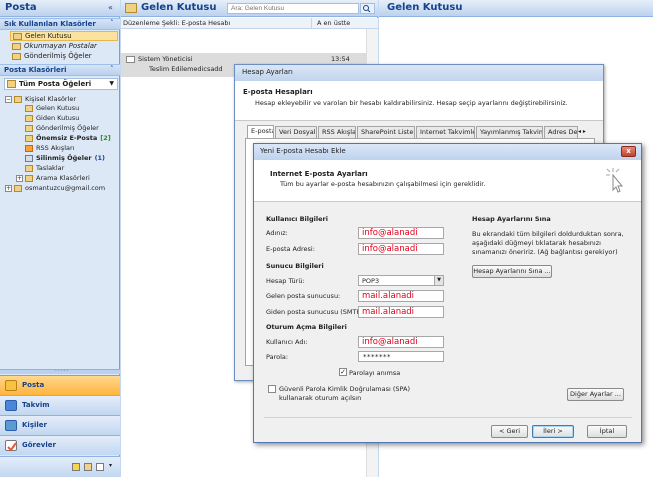 This screenshot has height=477, width=653. Describe the element at coordinates (59, 99) in the screenshot. I see `tree-item-personal-folders: − Kişisel Klasörler` at that location.